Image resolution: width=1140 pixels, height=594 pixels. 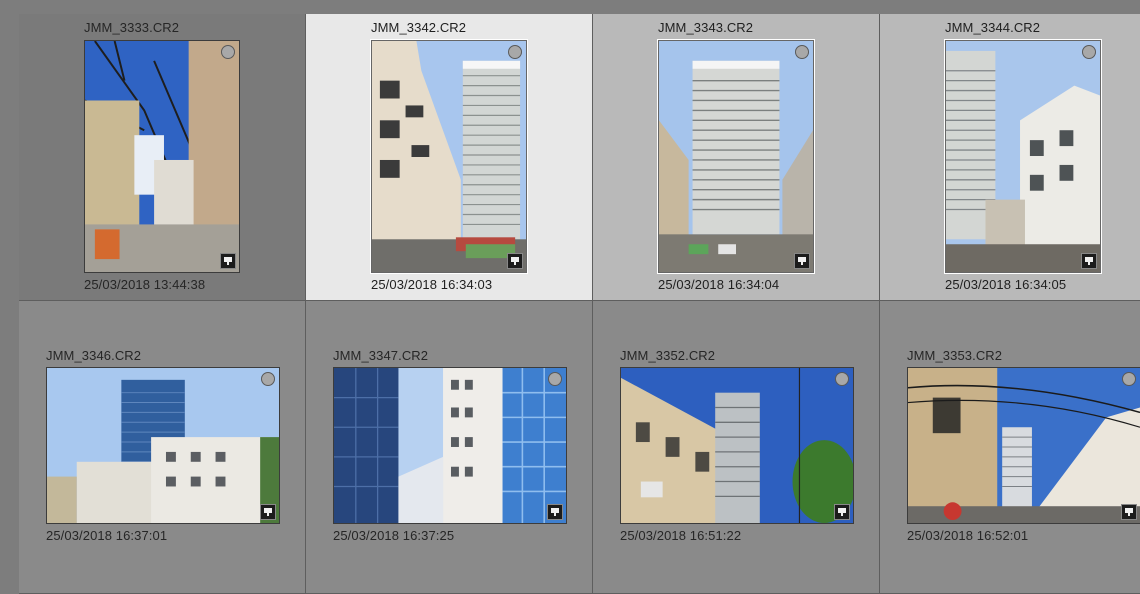 What do you see at coordinates (381, 355) in the screenshot?
I see `filename-label: JMM_3347.CR2` at bounding box center [381, 355].